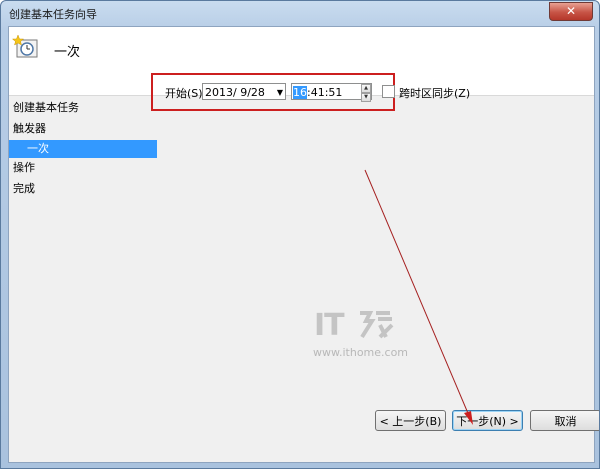 This screenshot has width=600, height=469. Describe the element at coordinates (83, 149) in the screenshot. I see `step-once: 一次` at that location.